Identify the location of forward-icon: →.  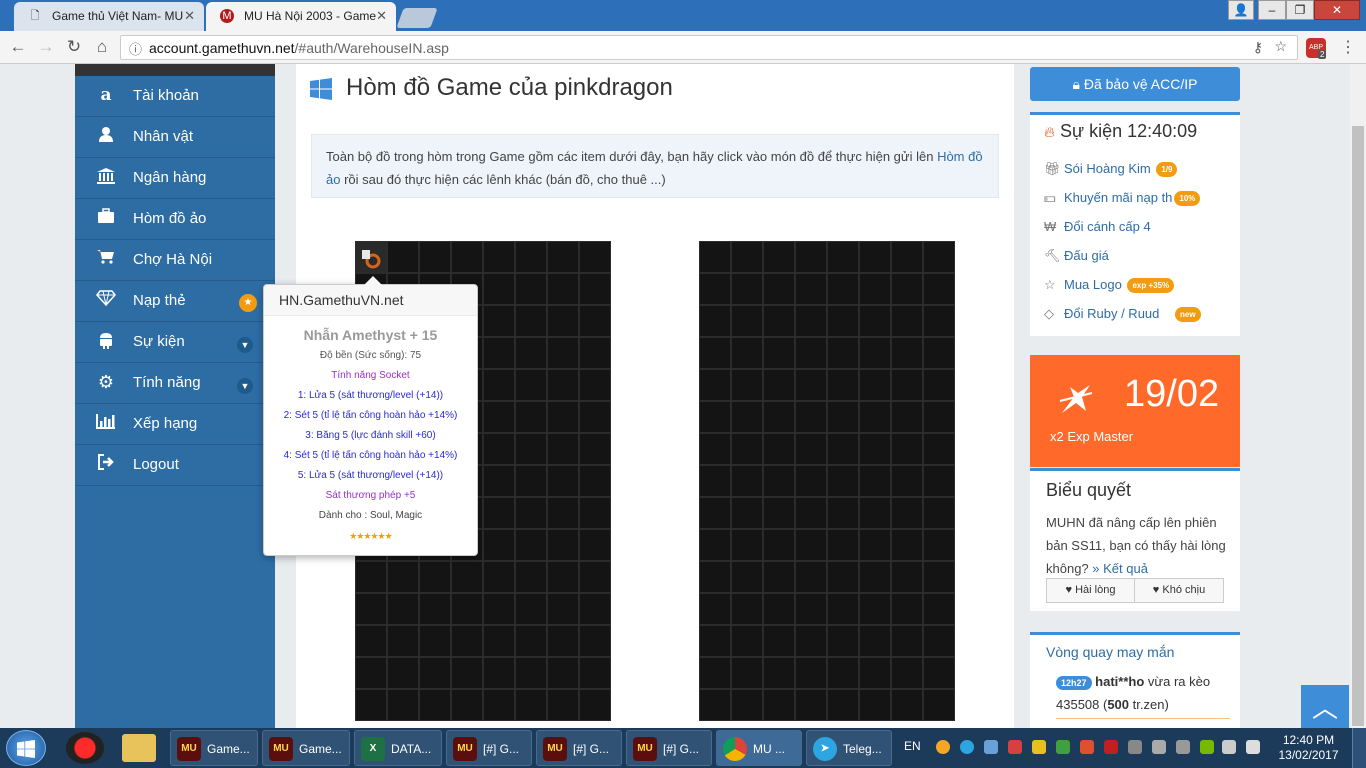
(46, 47).